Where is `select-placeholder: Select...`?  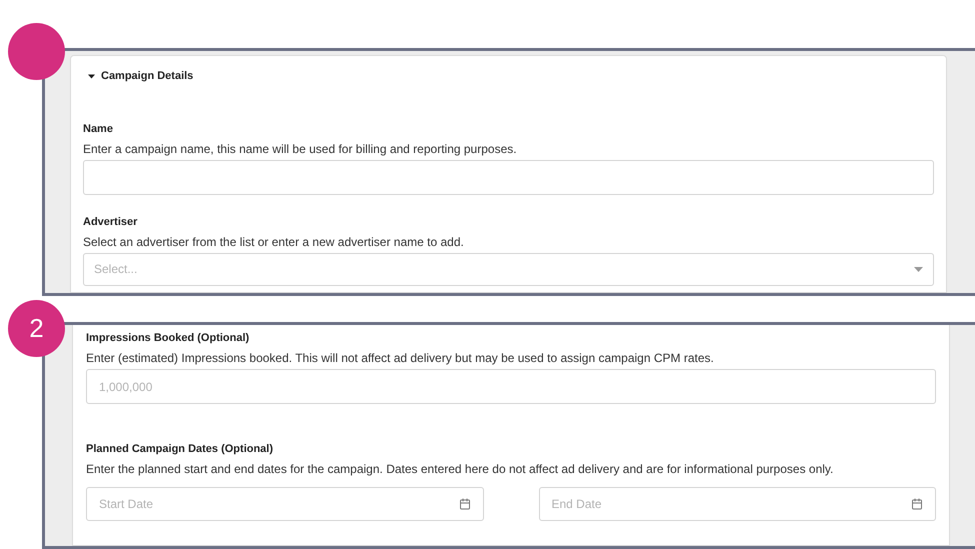
select-placeholder: Select... is located at coordinates (116, 269).